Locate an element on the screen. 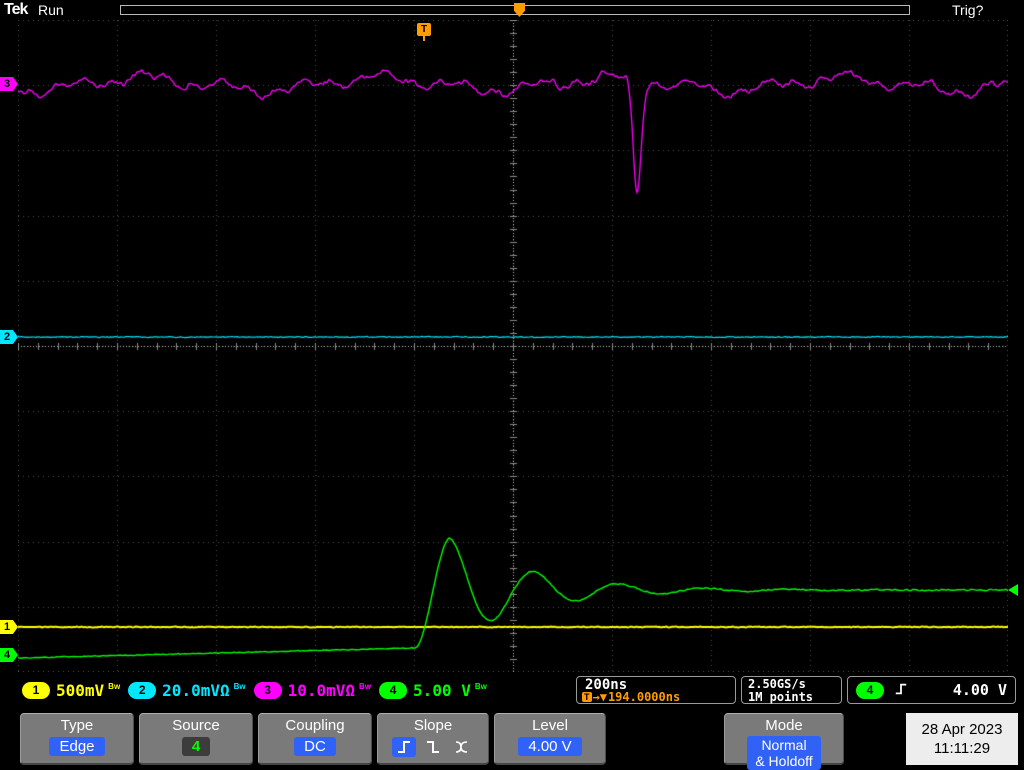  slope-options is located at coordinates (433, 747).